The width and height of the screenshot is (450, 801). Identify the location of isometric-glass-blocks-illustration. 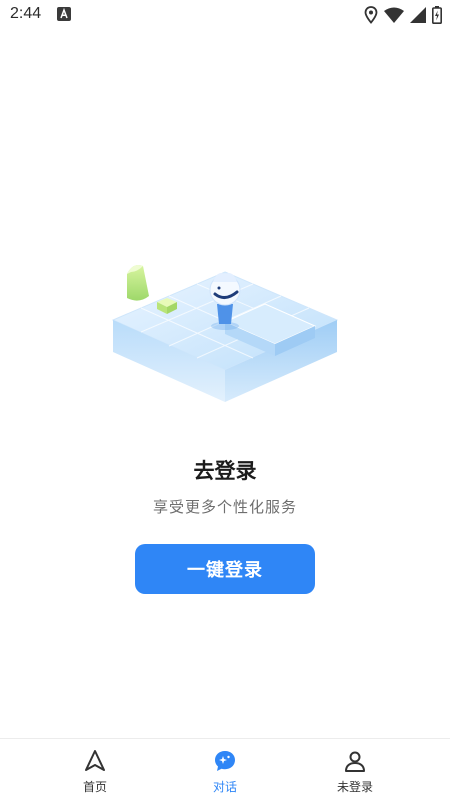
(225, 333).